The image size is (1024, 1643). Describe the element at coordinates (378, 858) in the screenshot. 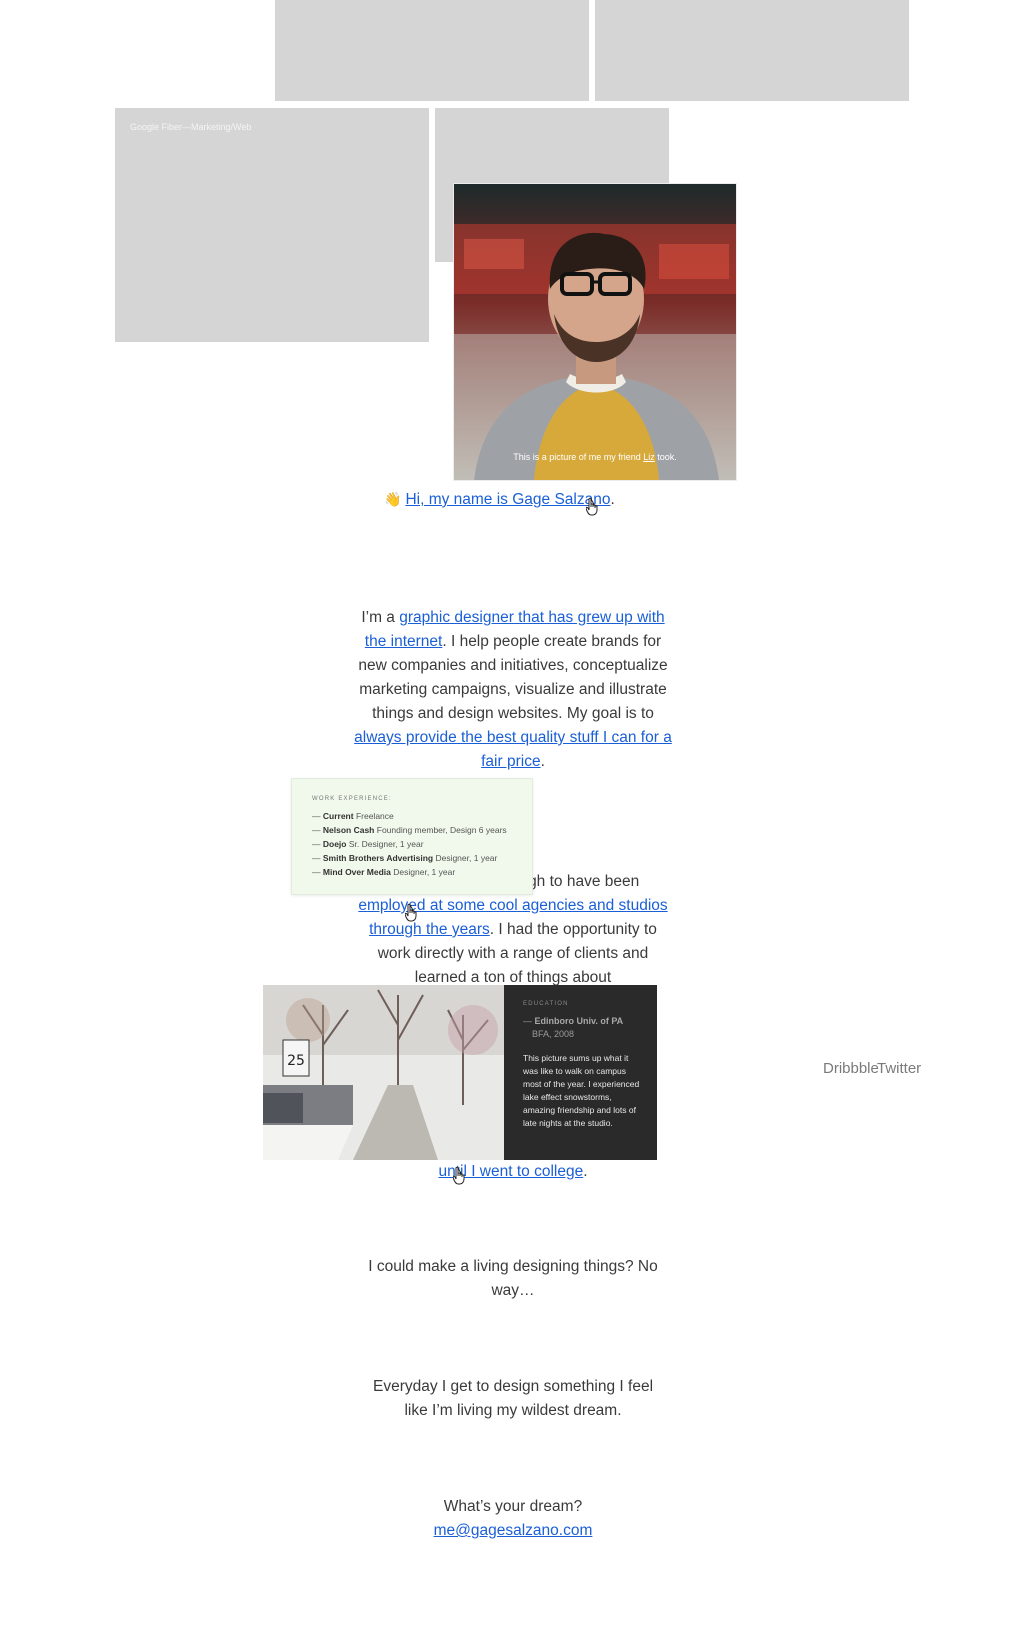

I see `work-company: Smith Brothers Advertising` at that location.